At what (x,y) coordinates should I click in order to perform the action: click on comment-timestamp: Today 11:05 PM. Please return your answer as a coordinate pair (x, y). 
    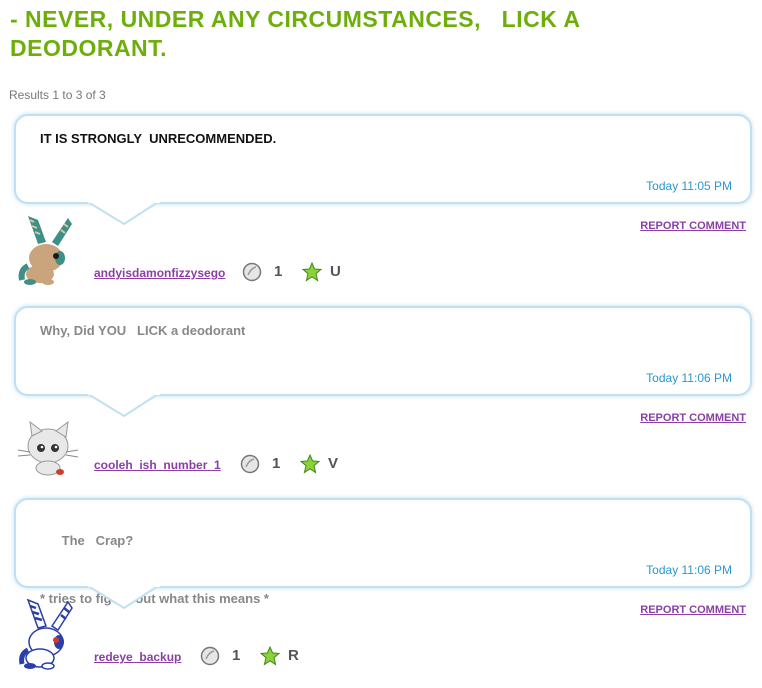
    Looking at the image, I should click on (689, 186).